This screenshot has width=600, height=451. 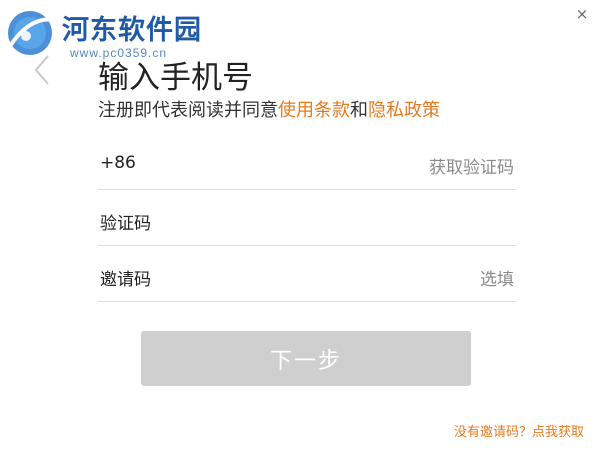 I want to click on phone-input, so click(x=293, y=162).